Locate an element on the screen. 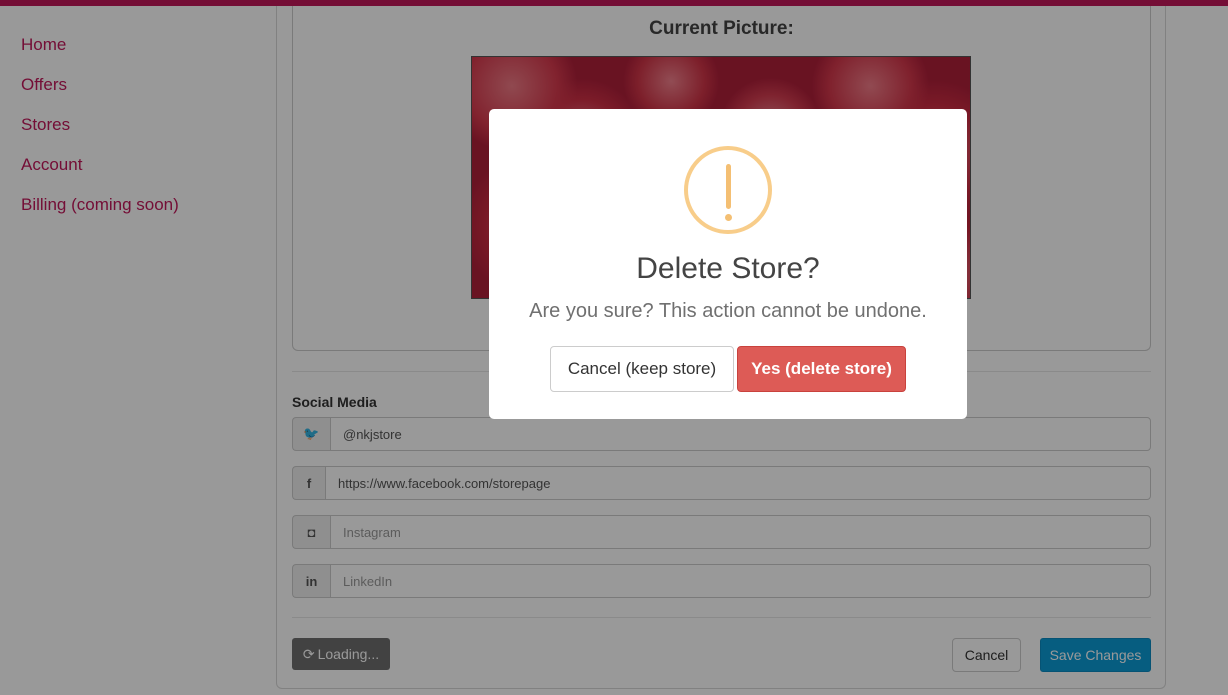  keep-store-button: Cancel (keep store) is located at coordinates (642, 369).